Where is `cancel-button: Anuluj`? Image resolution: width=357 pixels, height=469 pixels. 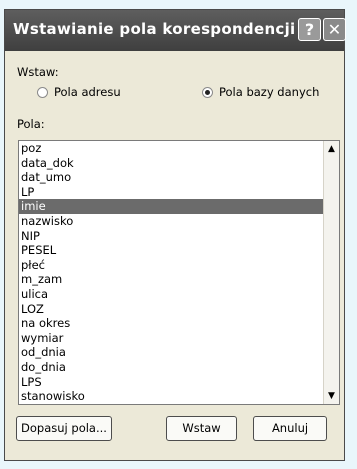
cancel-button: Anuluj is located at coordinates (290, 428).